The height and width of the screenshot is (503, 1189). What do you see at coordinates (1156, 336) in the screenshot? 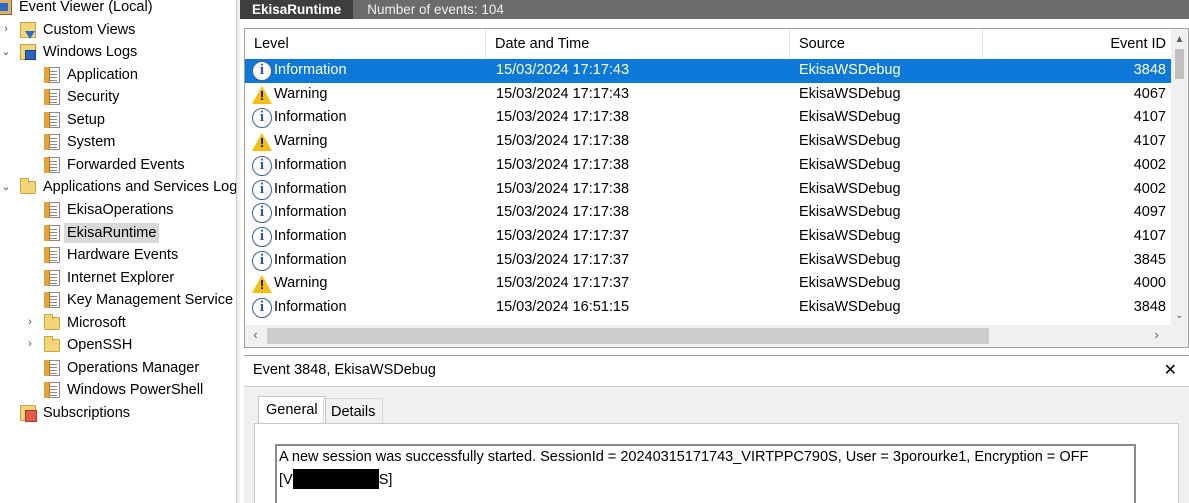
I see `scroll-right-icon: ›` at bounding box center [1156, 336].